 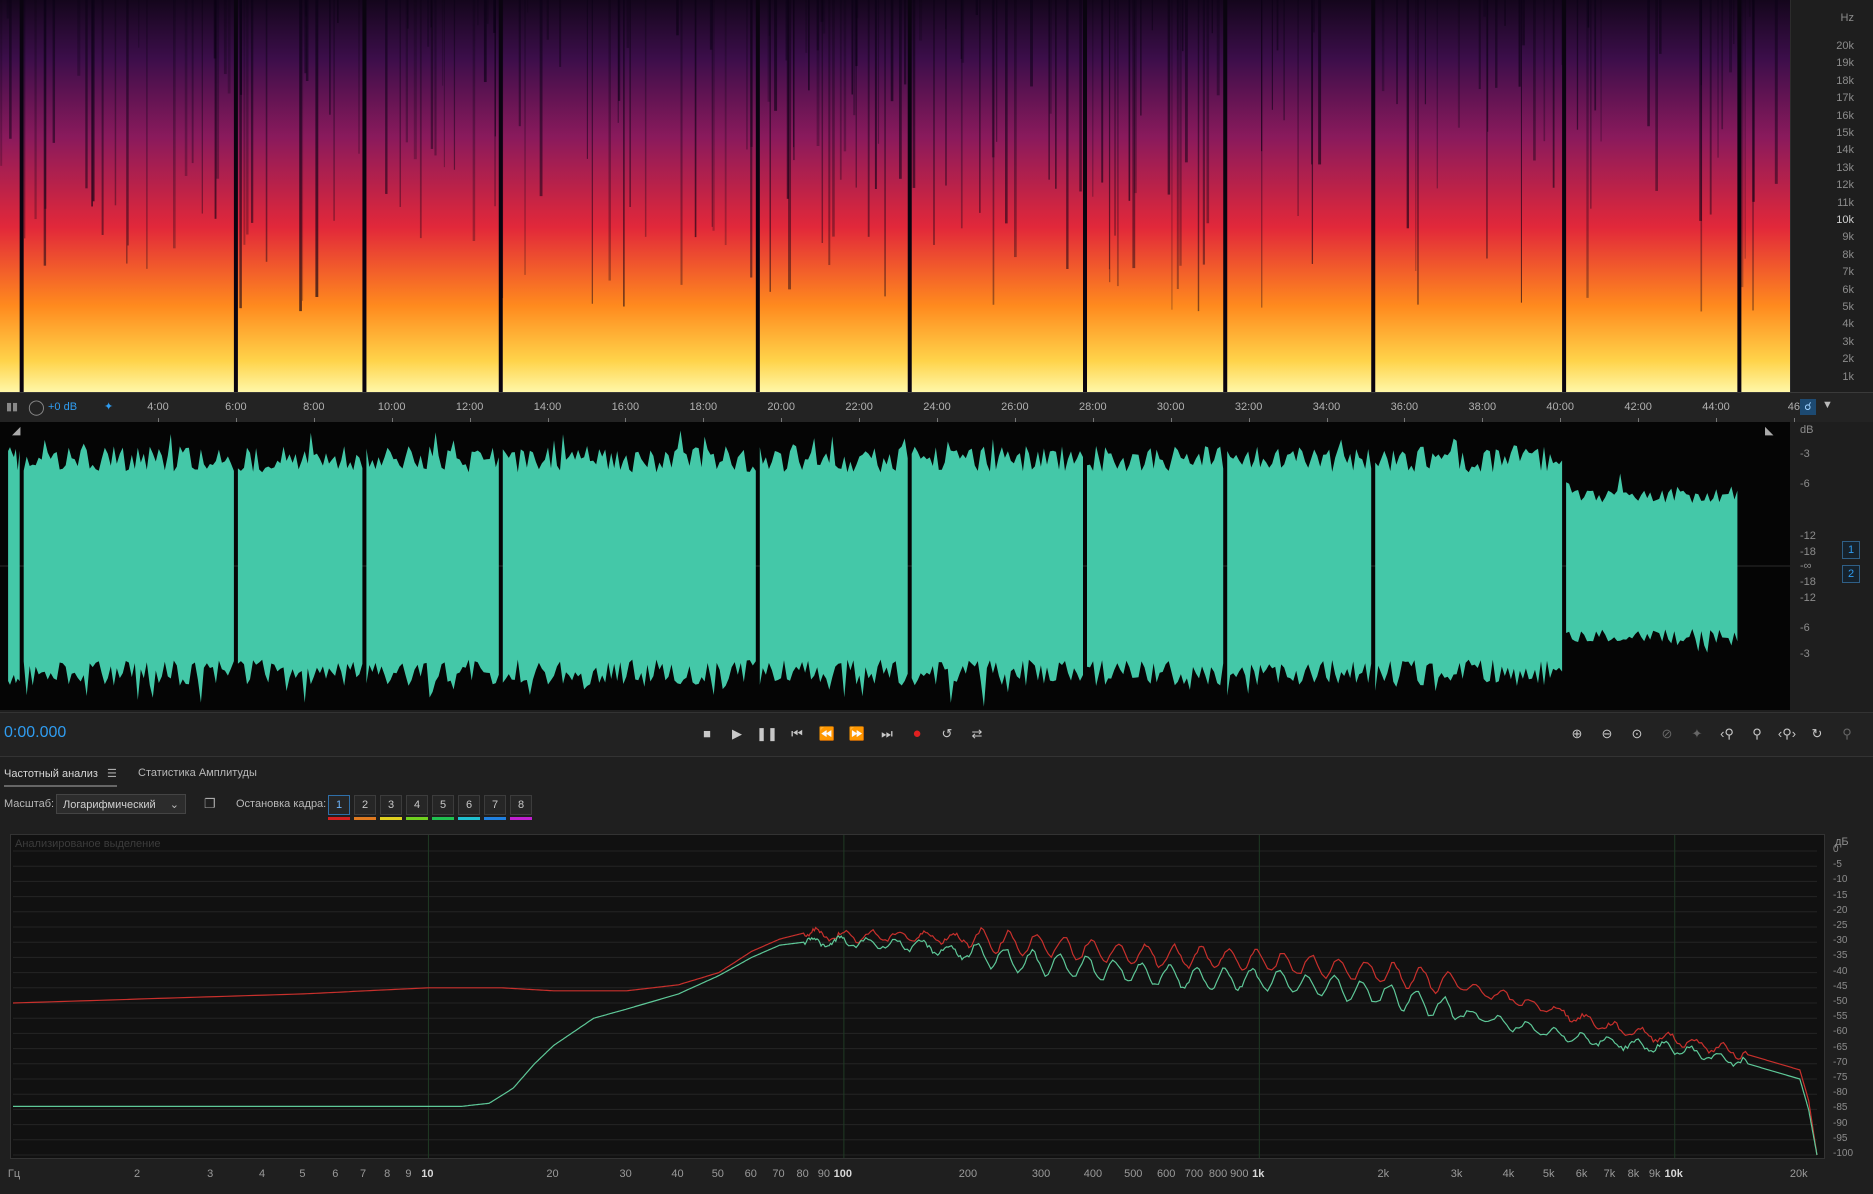 What do you see at coordinates (365, 805) in the screenshot?
I see `hold-frame-button: 2` at bounding box center [365, 805].